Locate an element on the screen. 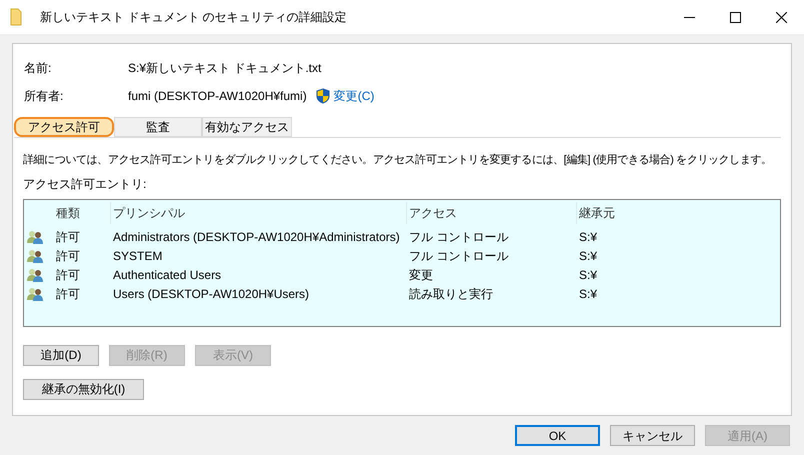  column-header: 継承元 is located at coordinates (678, 213).